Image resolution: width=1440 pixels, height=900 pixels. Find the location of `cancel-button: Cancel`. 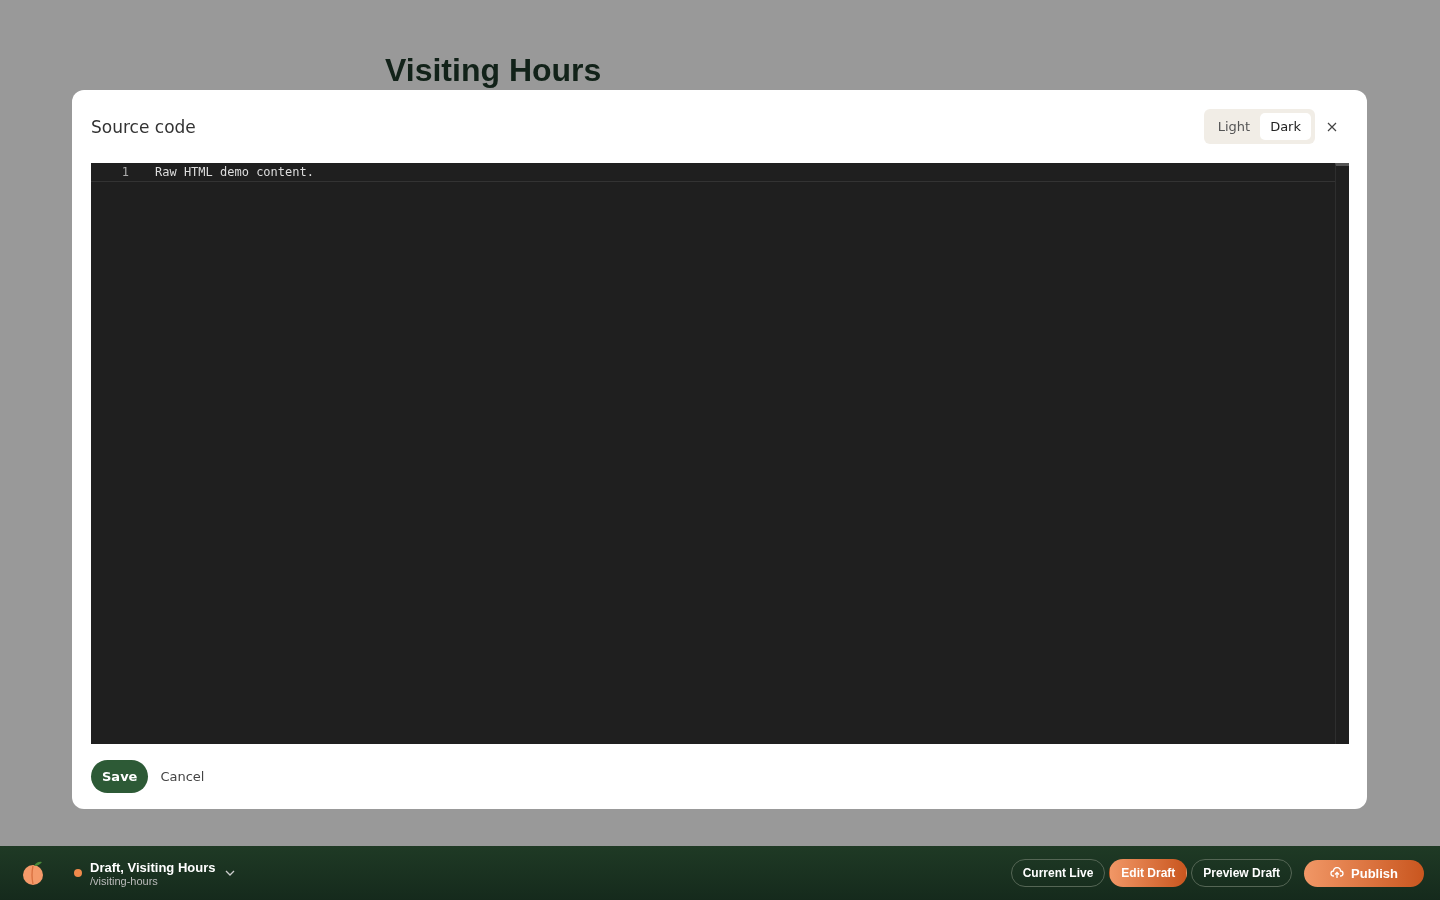

cancel-button: Cancel is located at coordinates (182, 776).